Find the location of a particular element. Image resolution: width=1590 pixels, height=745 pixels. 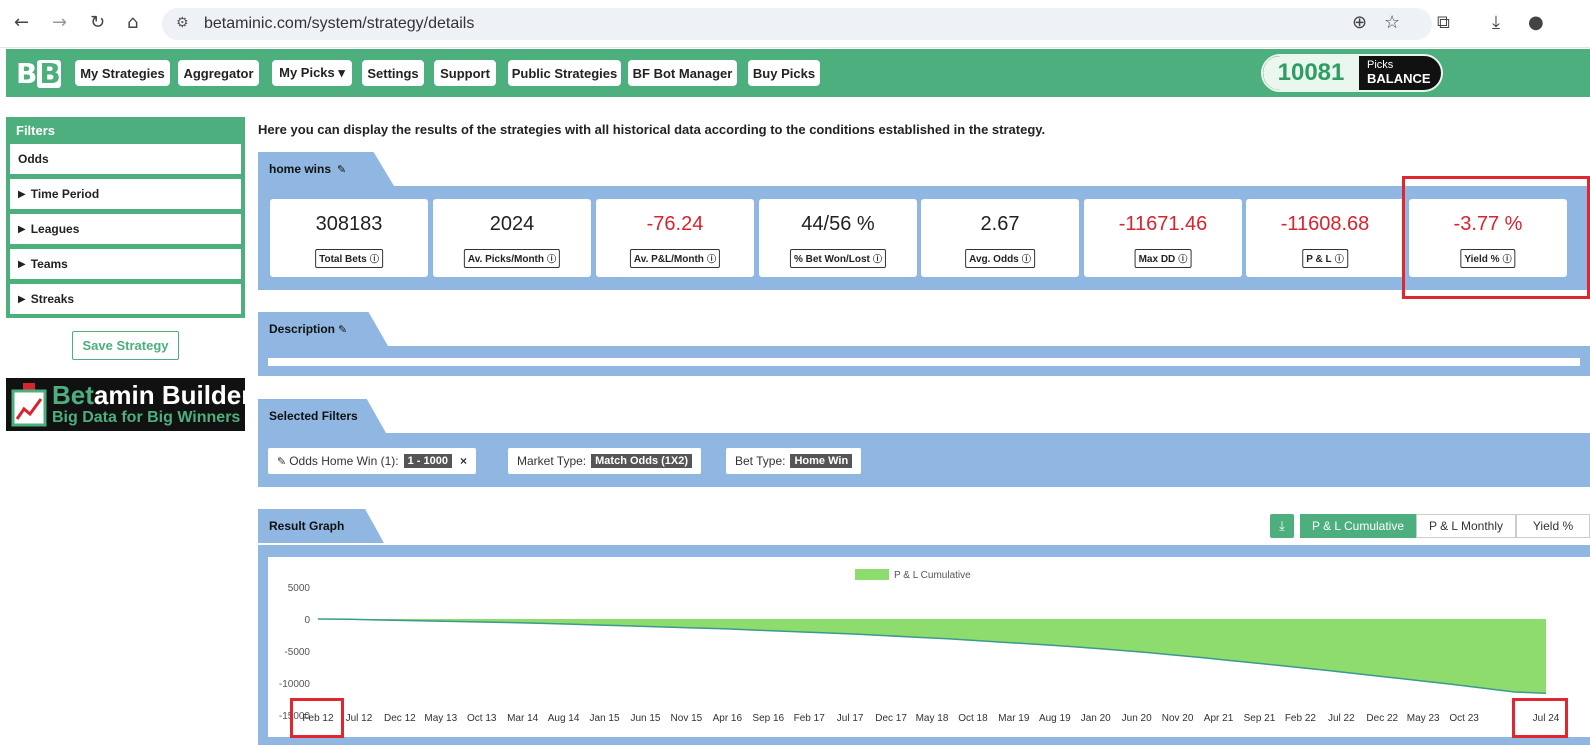

filter-streaks: ▶ Streaks is located at coordinates (125, 299).